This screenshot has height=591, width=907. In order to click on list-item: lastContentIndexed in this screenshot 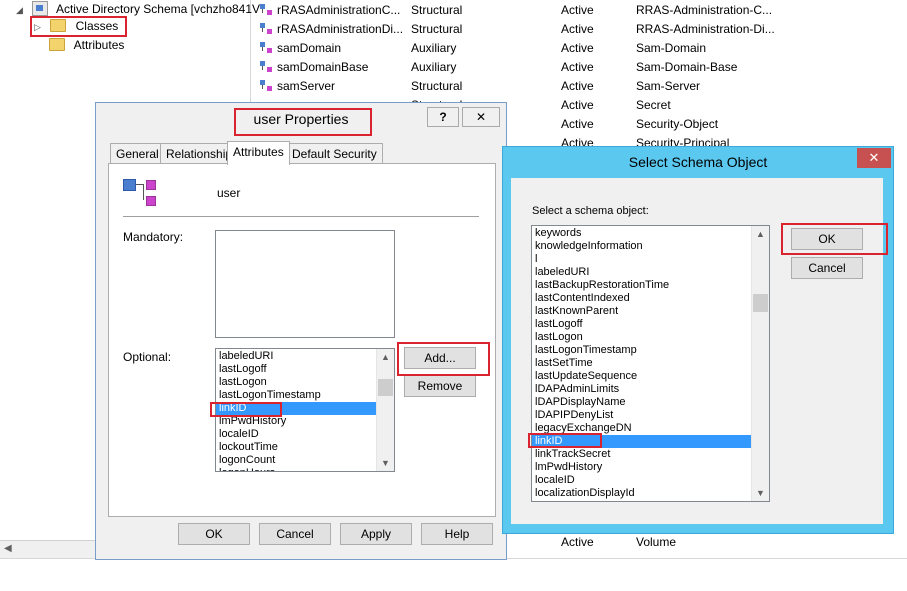, I will do `click(641, 298)`.